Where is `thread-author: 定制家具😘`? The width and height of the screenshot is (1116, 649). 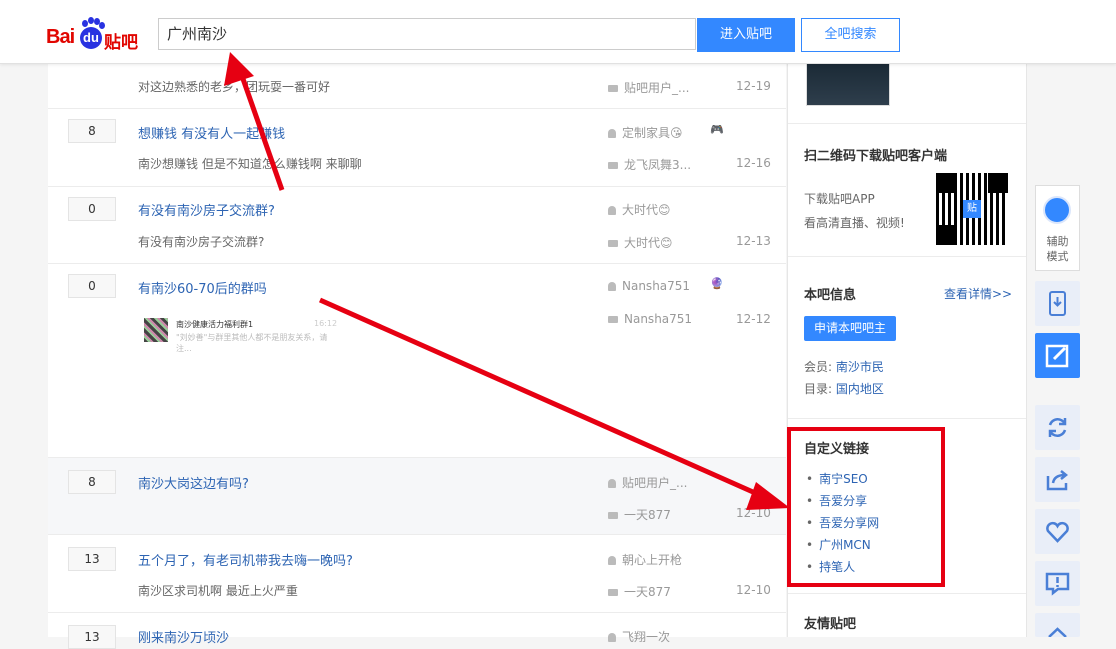
thread-author: 定制家具😘 is located at coordinates (645, 132).